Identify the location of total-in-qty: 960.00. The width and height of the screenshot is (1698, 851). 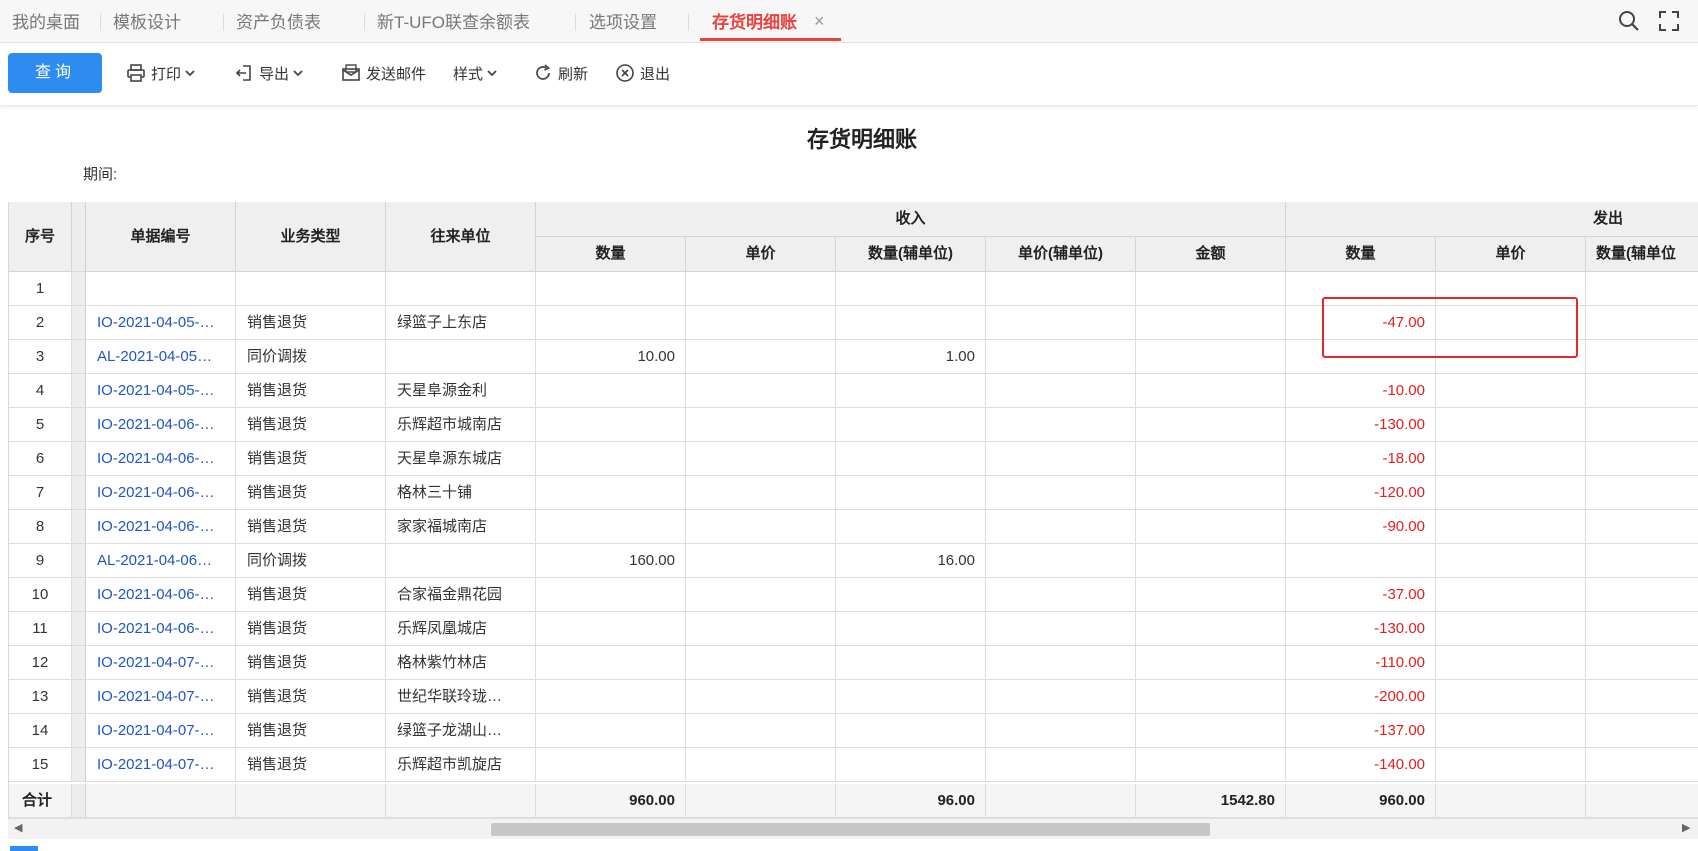
(611, 801).